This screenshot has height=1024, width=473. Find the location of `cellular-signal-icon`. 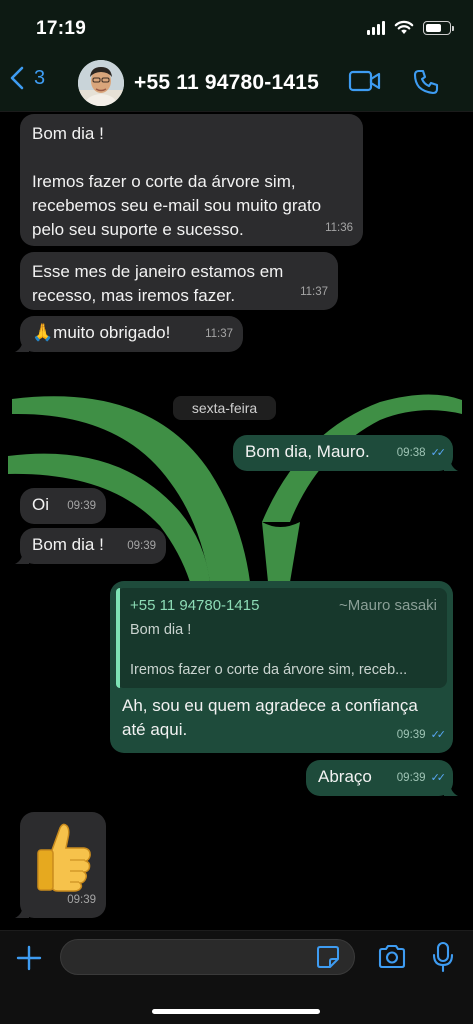

cellular-signal-icon is located at coordinates (376, 27).